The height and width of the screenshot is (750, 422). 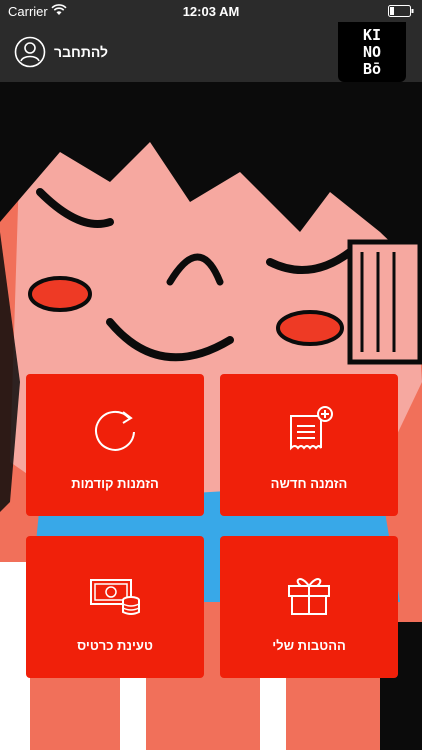 I want to click on logo-line: Bō, so click(x=372, y=69).